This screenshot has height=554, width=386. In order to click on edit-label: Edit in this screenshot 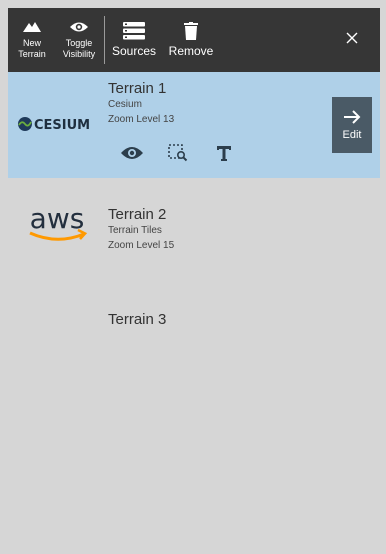, I will do `click(352, 135)`.